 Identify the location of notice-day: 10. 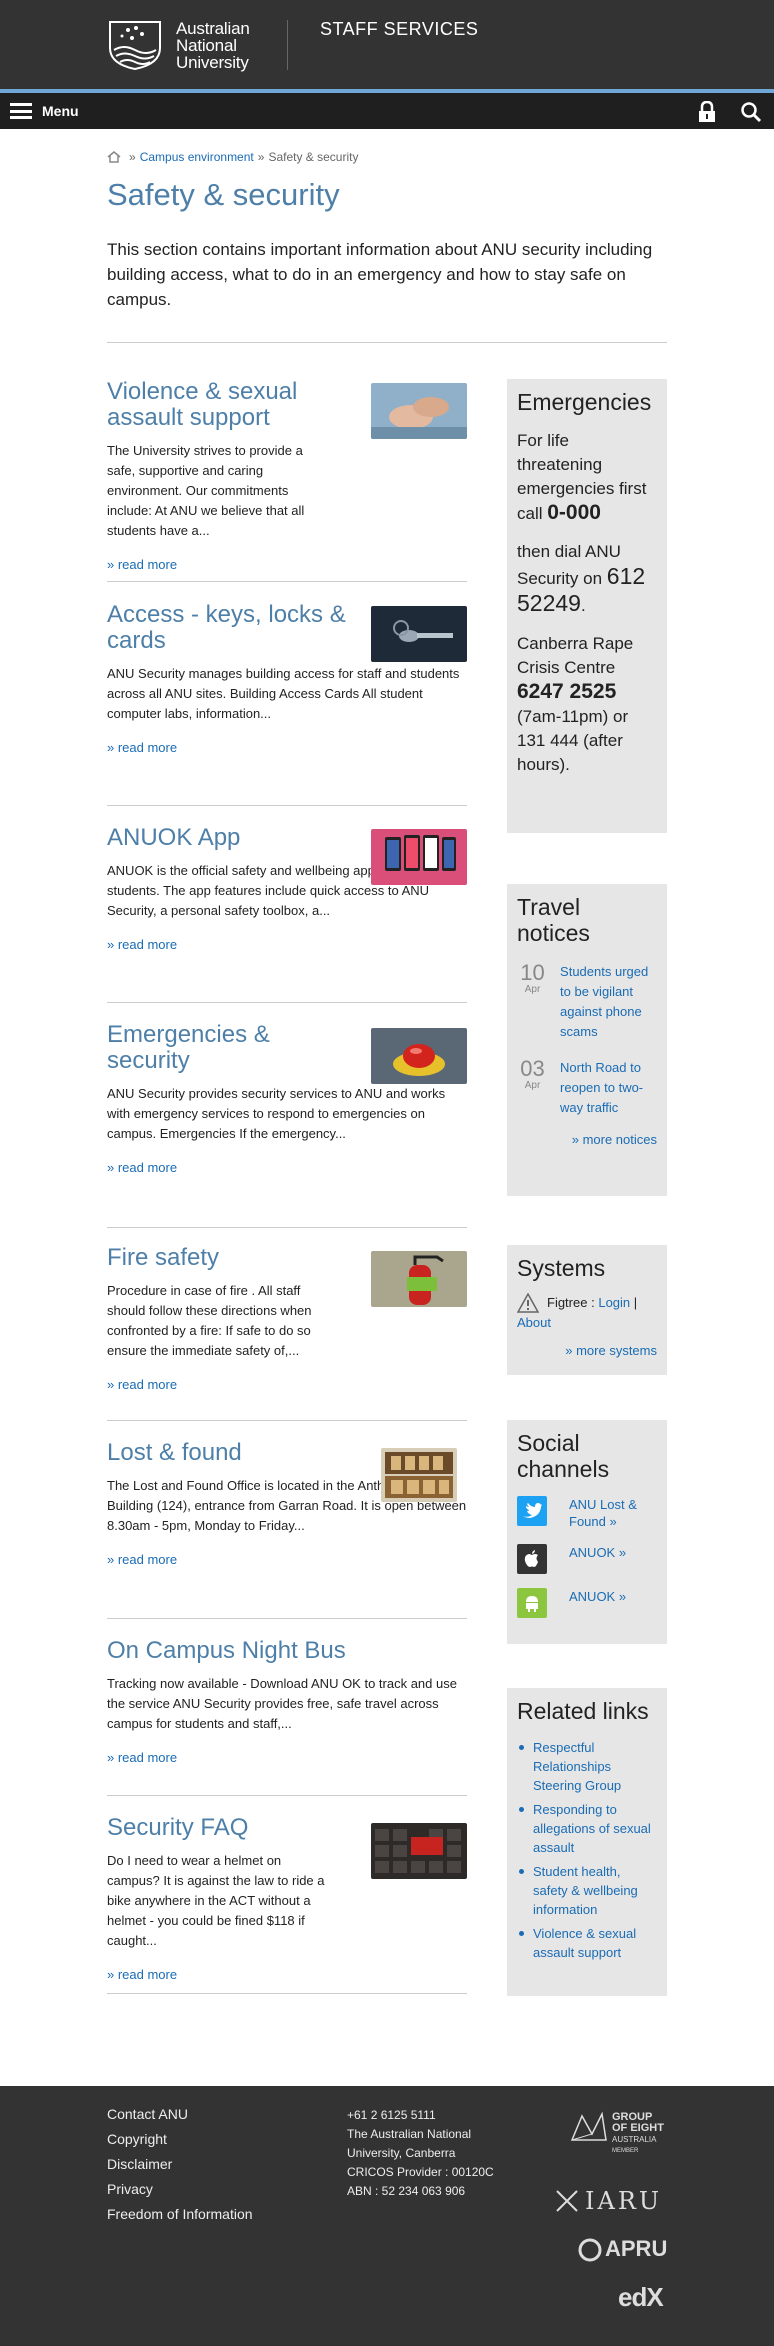
(532, 972).